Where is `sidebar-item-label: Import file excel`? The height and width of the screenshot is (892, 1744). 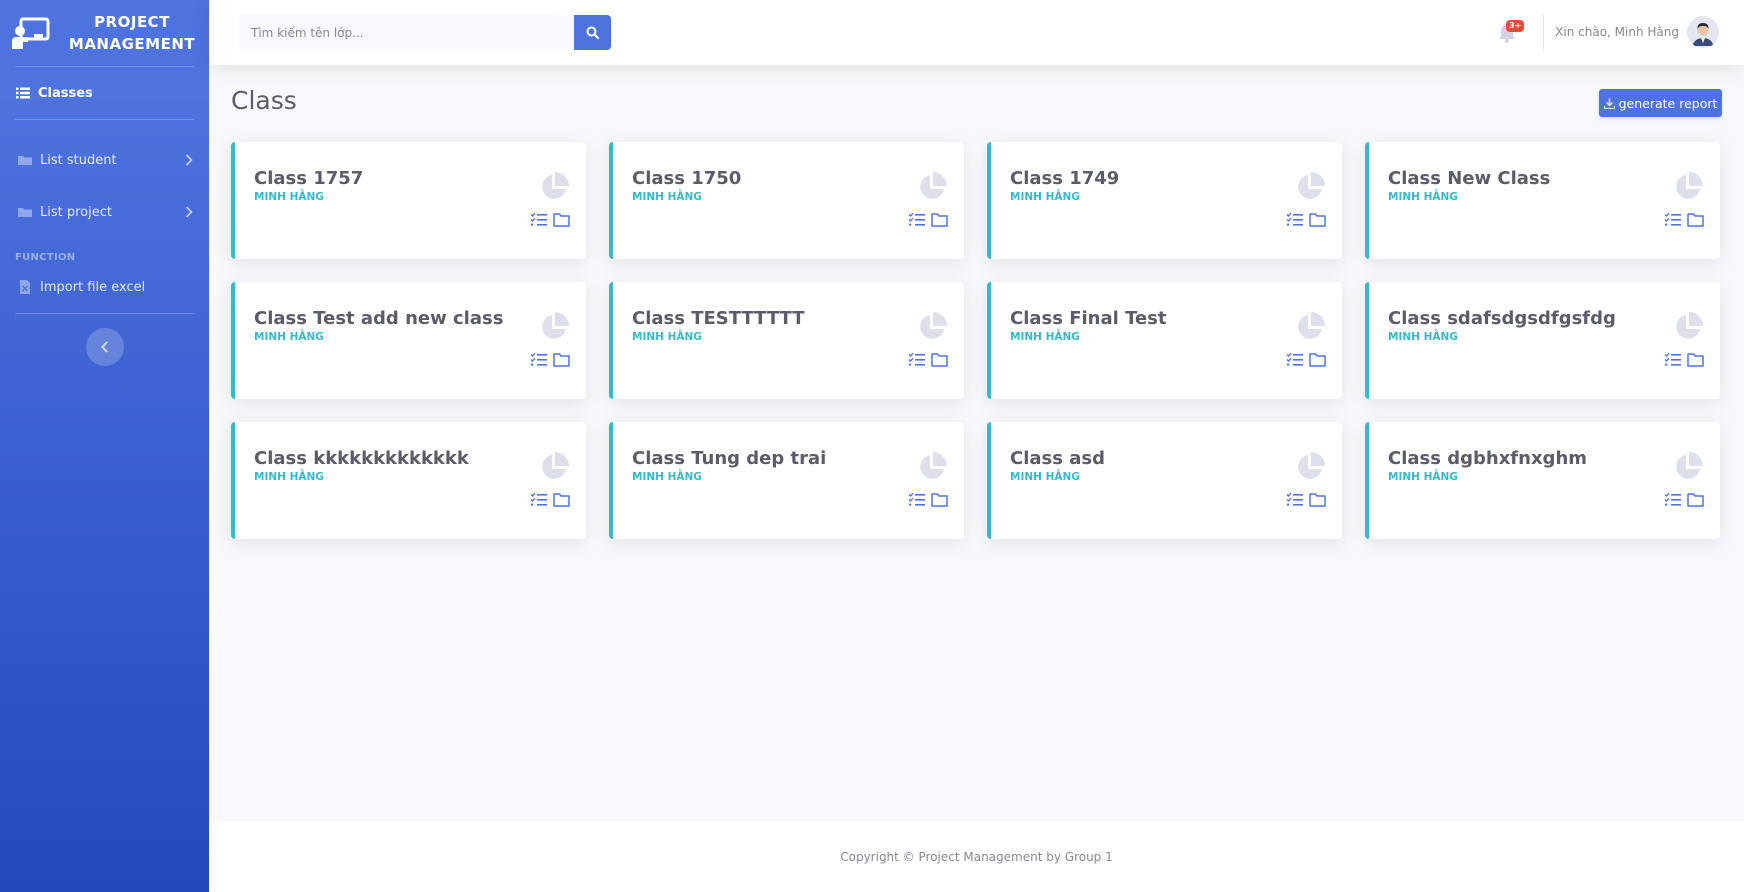
sidebar-item-label: Import file excel is located at coordinates (93, 287).